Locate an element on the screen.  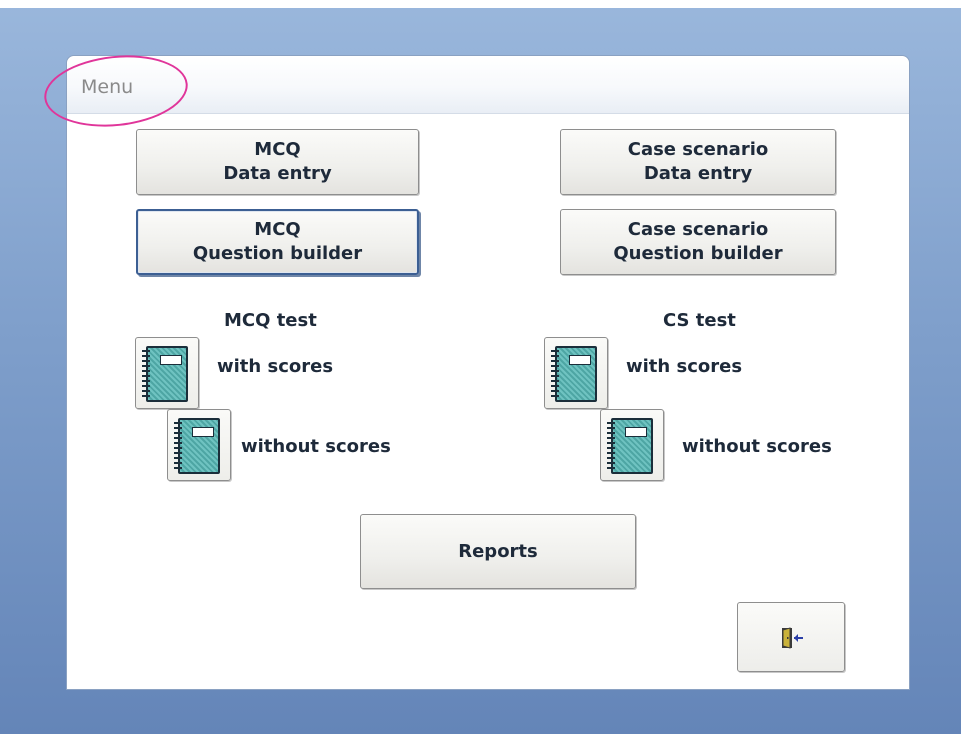
cs-with-scores-button is located at coordinates (576, 373).